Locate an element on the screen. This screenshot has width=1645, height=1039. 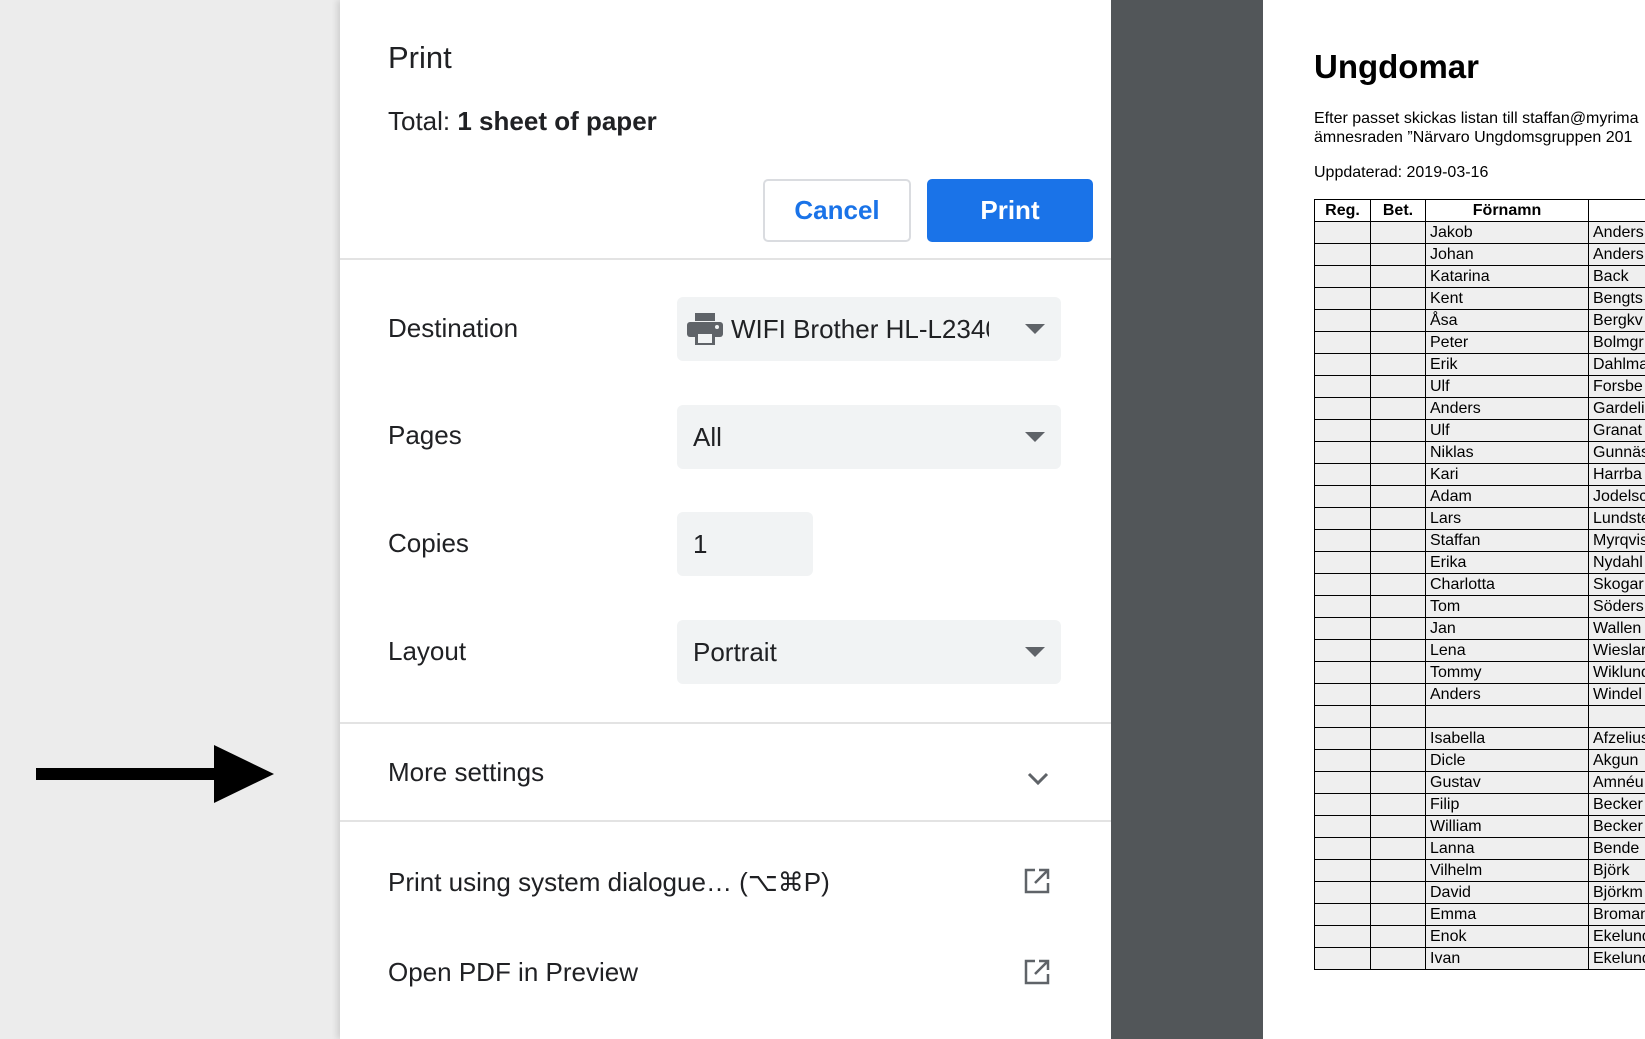
table-row: Jakob Anders is located at coordinates (1479, 232).